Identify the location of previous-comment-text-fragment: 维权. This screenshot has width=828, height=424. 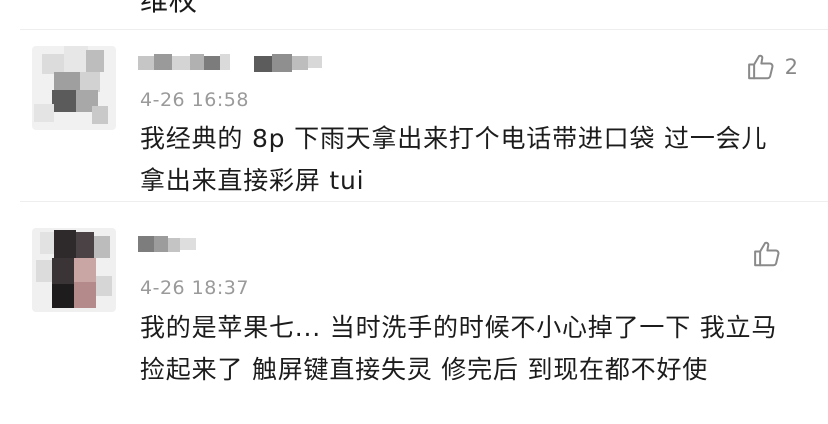
(169, 8).